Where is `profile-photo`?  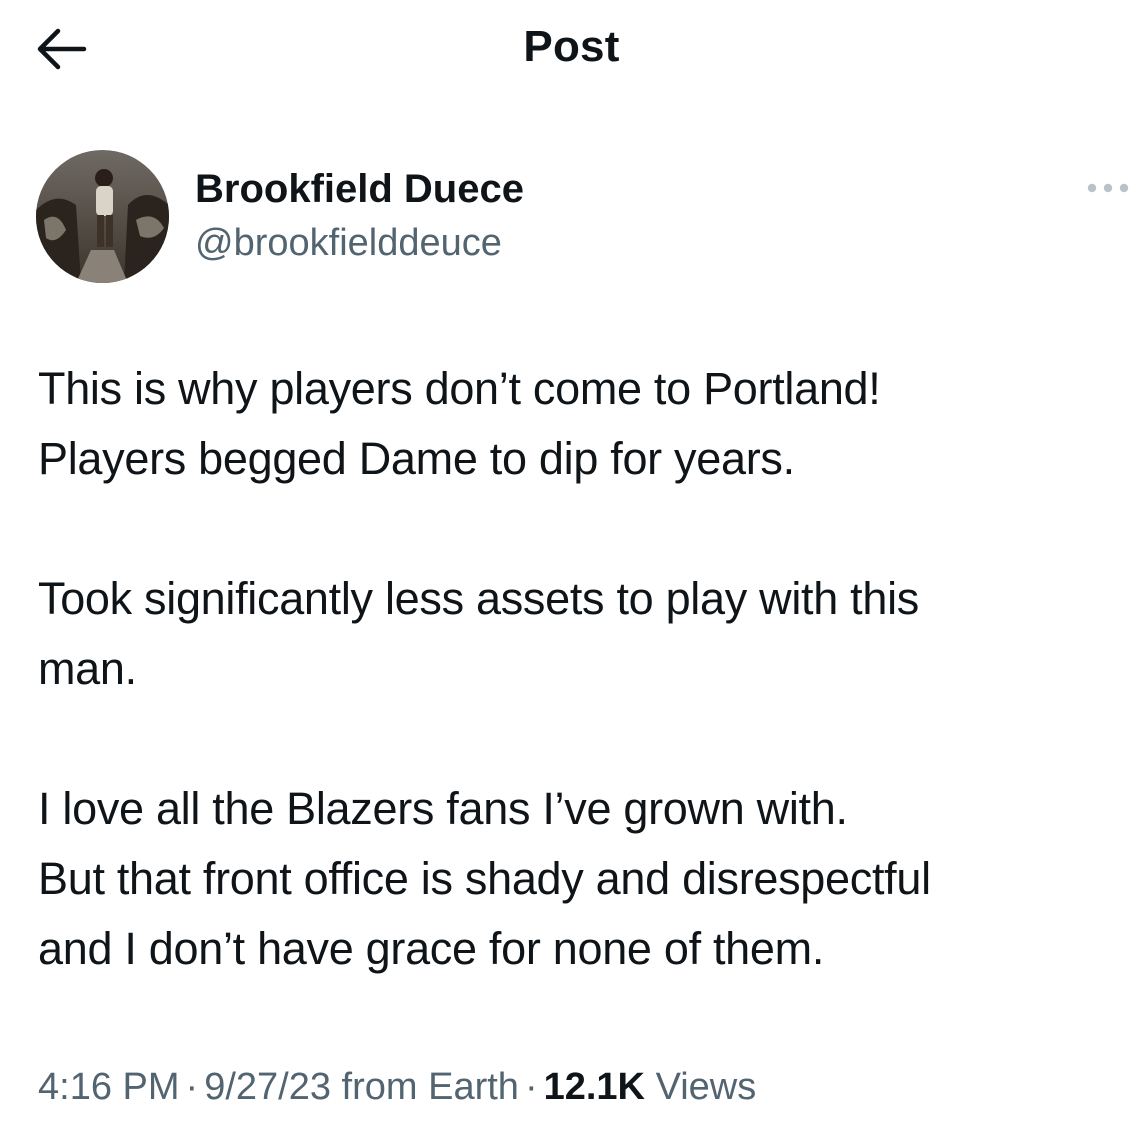 profile-photo is located at coordinates (102, 216).